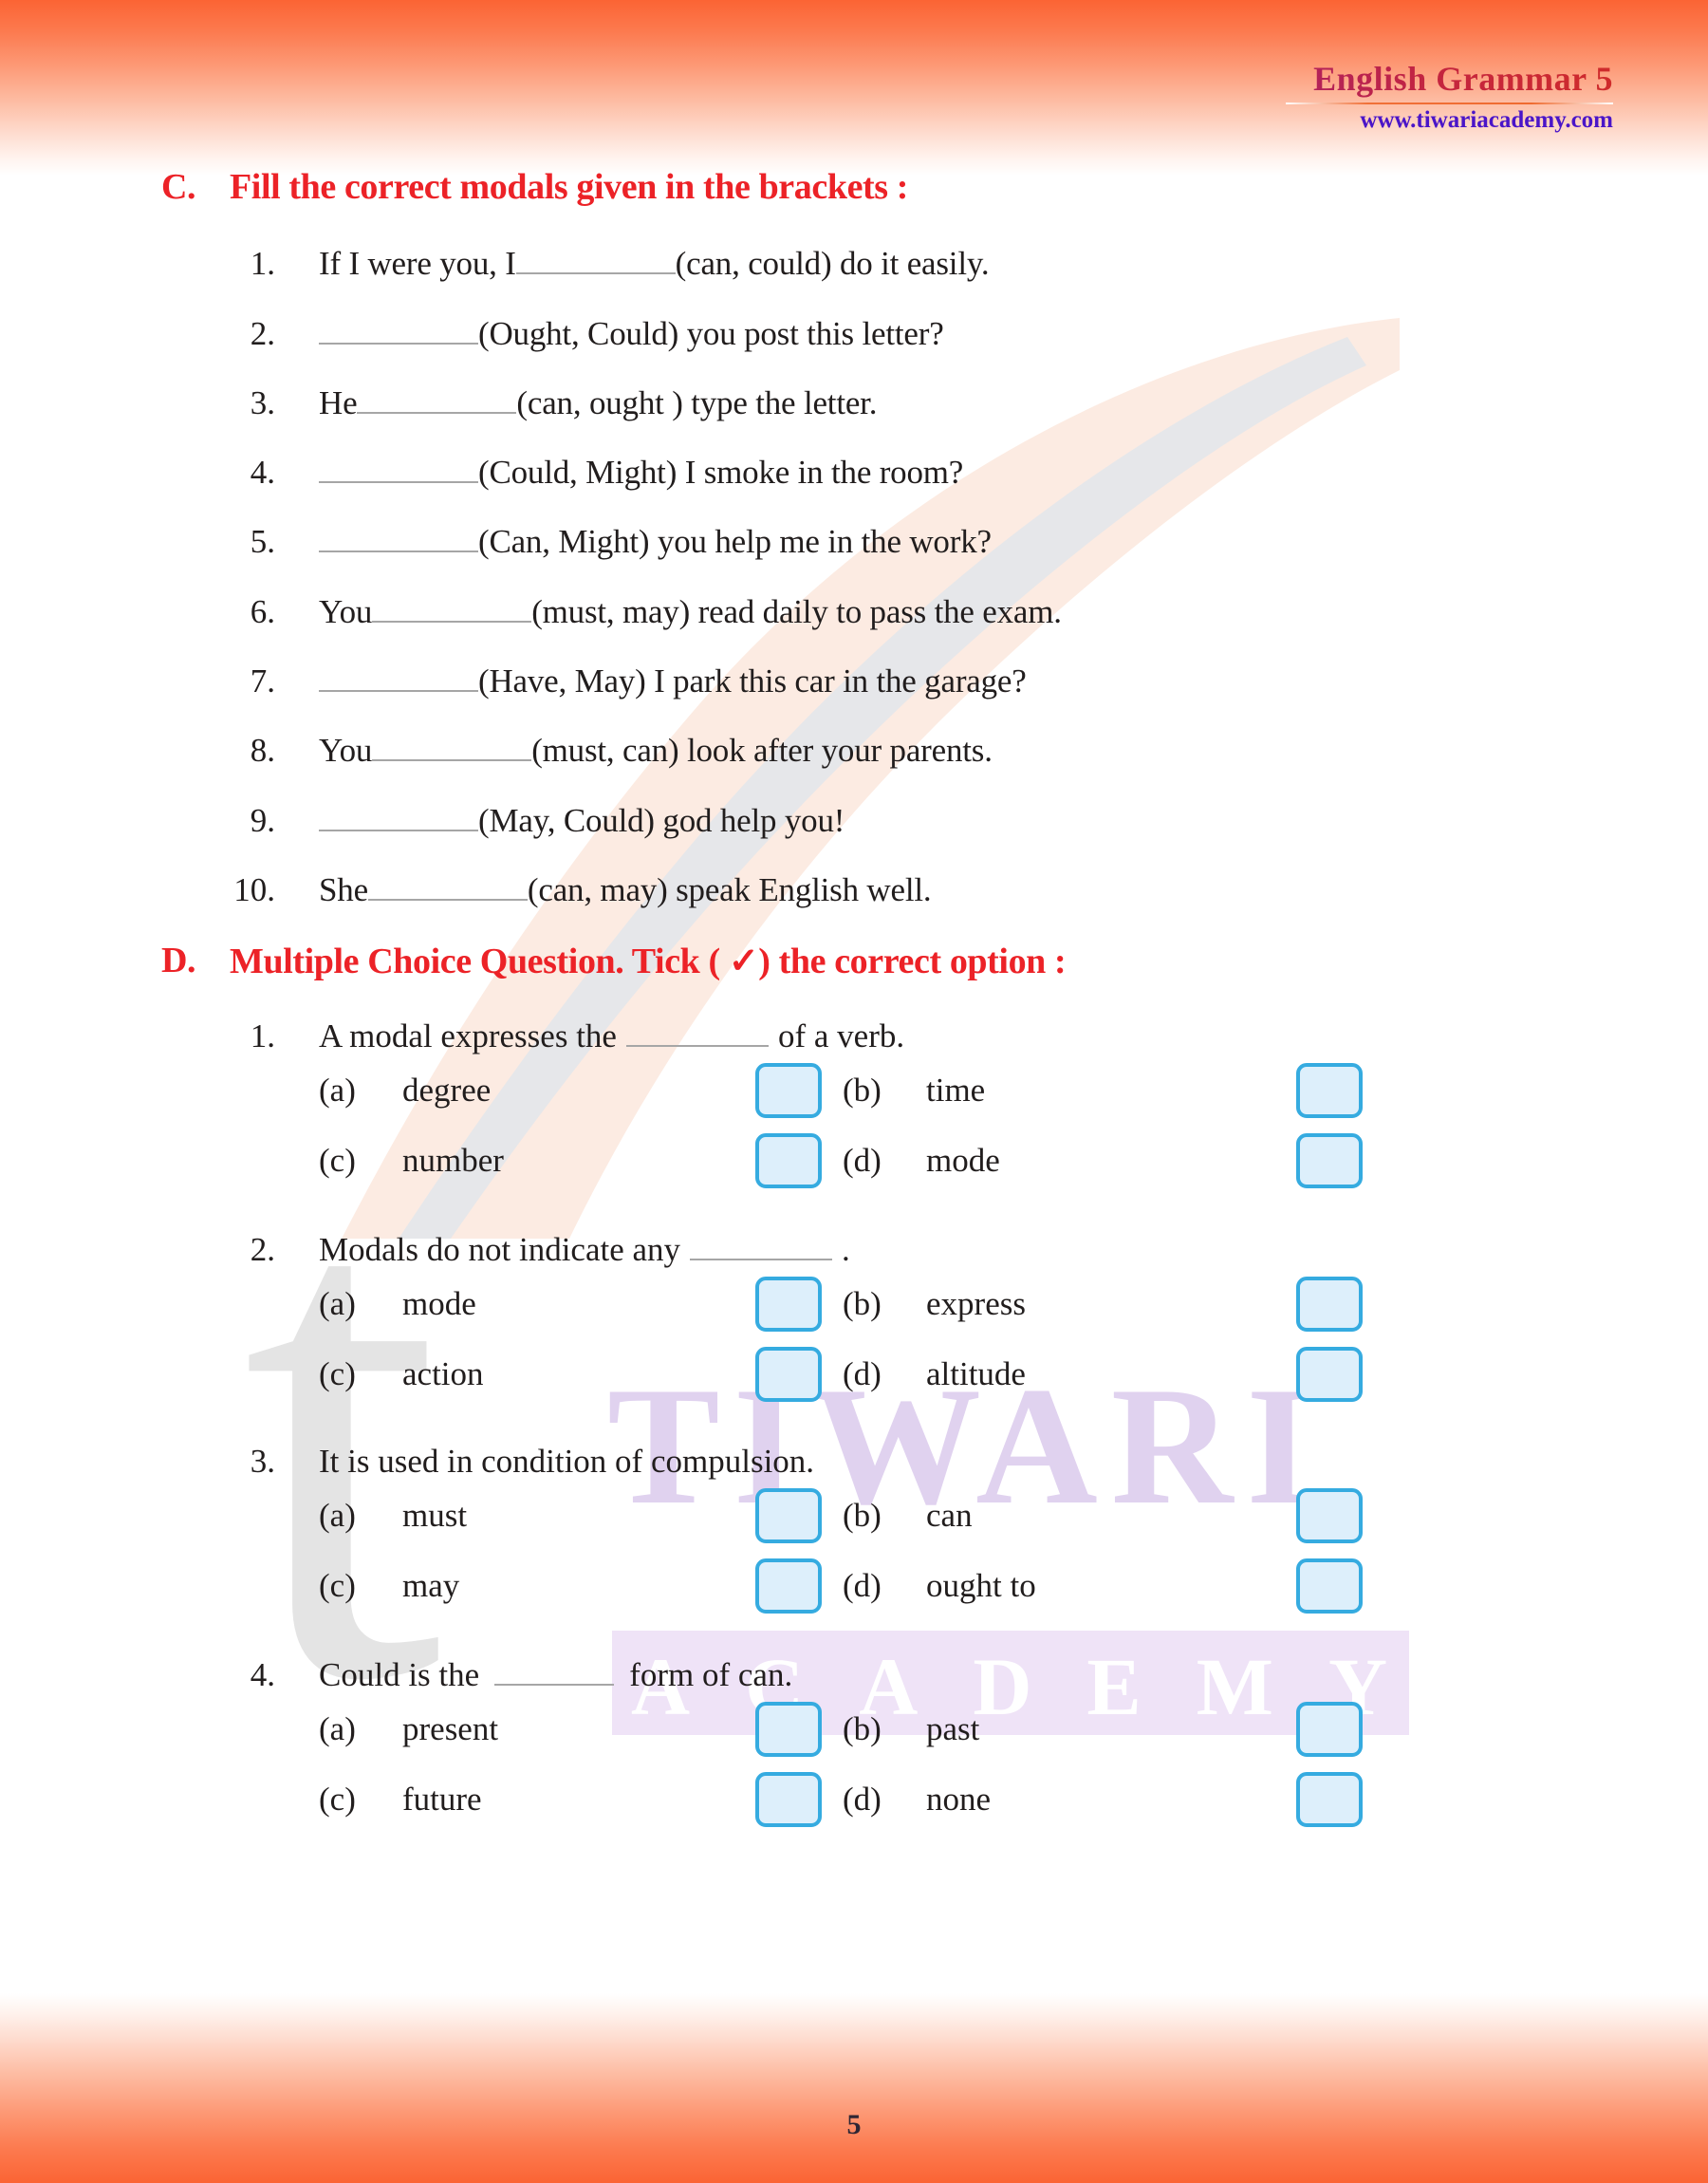 This screenshot has width=1708, height=2183. I want to click on mcq-option-row: (a) degree (b) time, so click(795, 1090).